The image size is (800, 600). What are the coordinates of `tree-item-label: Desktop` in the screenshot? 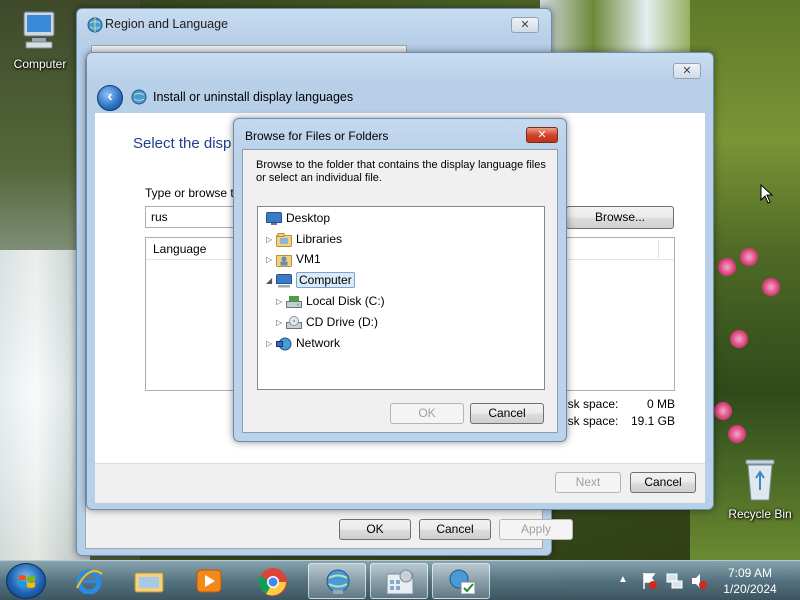 It's located at (308, 218).